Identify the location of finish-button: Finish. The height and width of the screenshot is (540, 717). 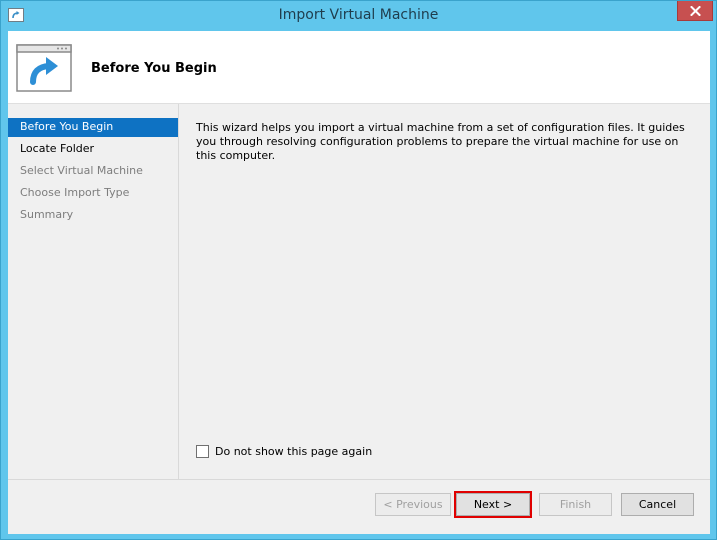
(575, 504).